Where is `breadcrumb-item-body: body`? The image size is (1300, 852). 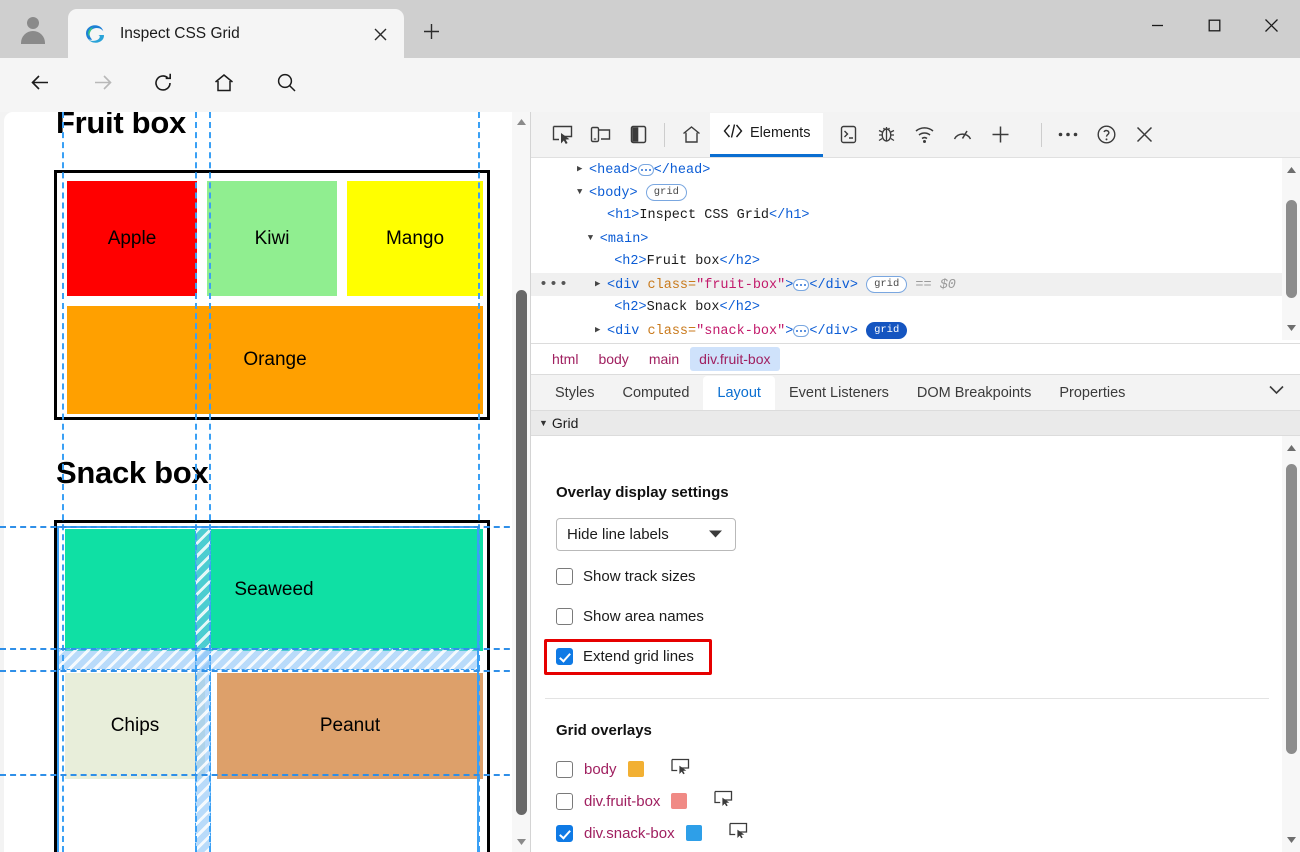 breadcrumb-item-body: body is located at coordinates (613, 359).